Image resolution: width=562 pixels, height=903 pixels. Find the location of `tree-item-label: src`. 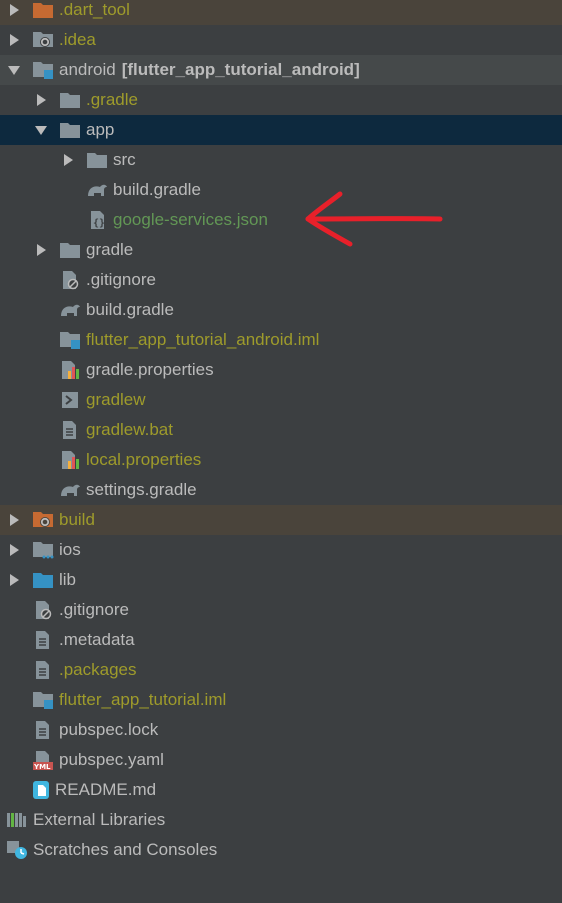

tree-item-label: src is located at coordinates (124, 159).